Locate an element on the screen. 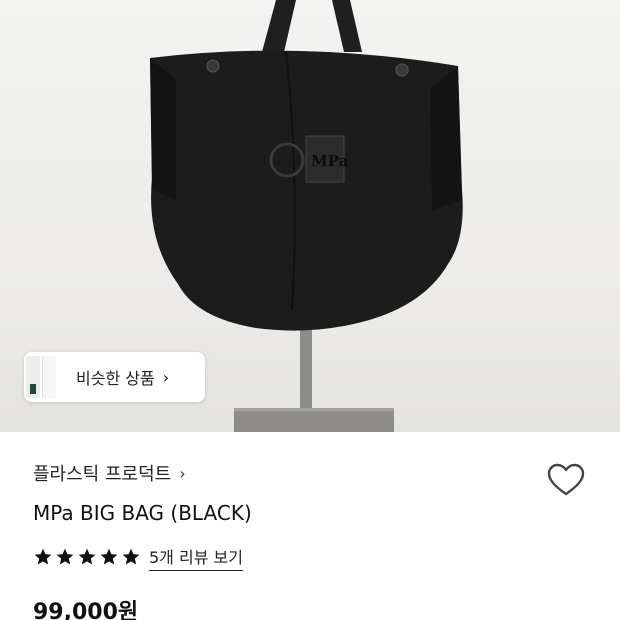 The image size is (620, 620). similar-products-label: 비슷한 상품 is located at coordinates (115, 378).